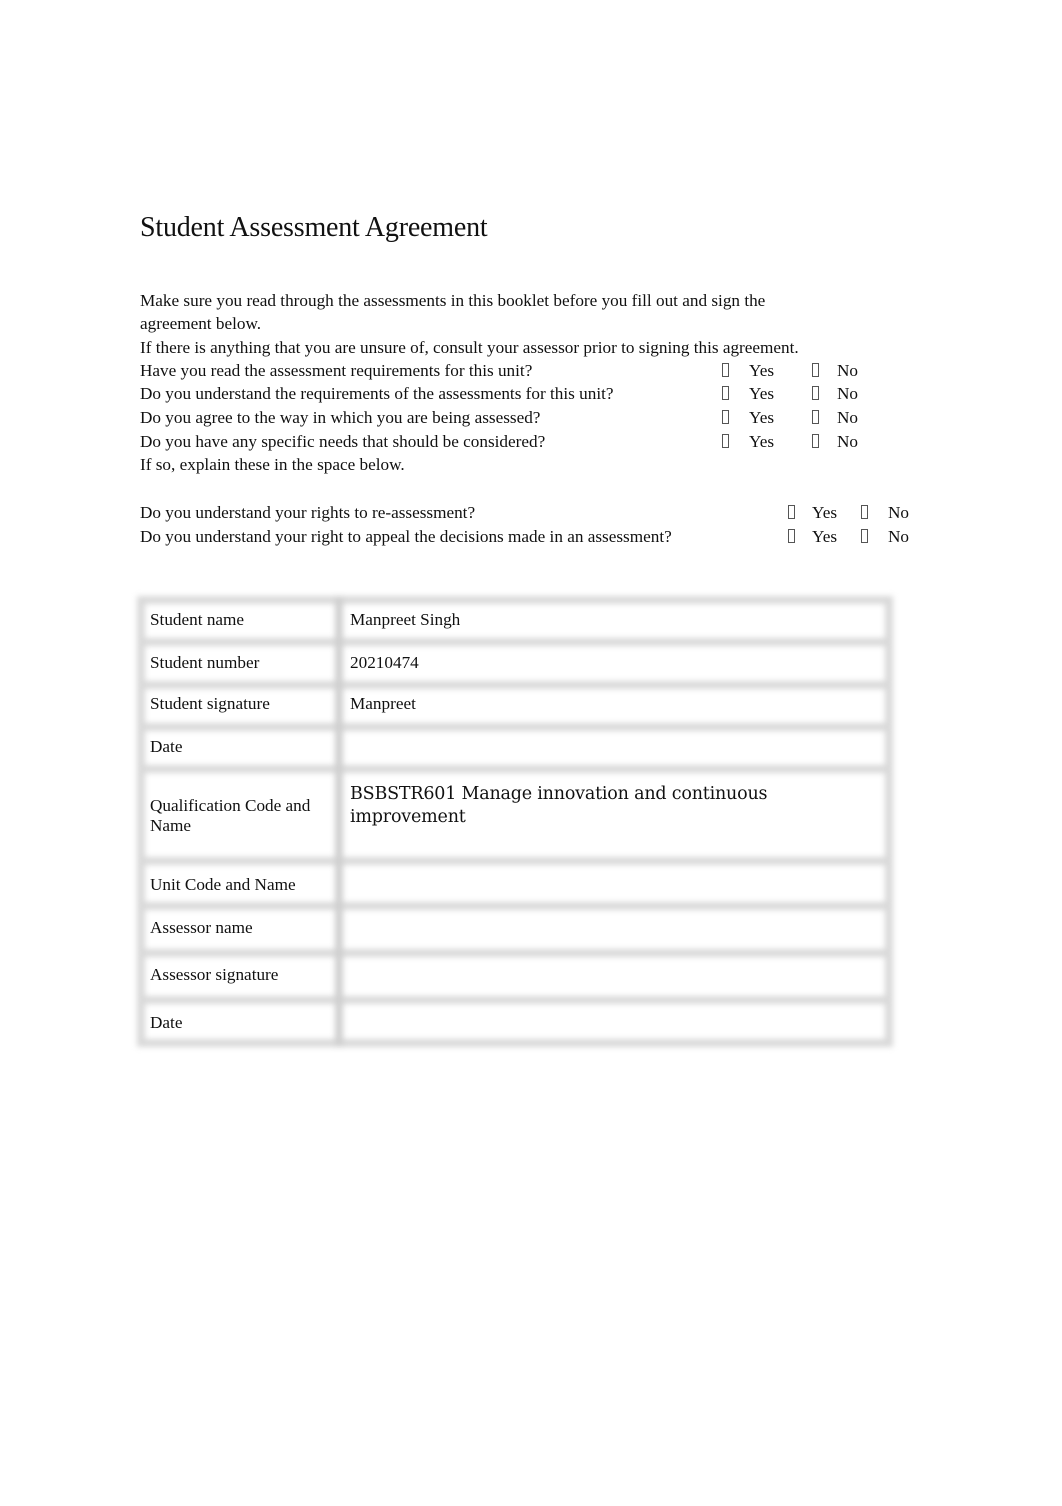 The image size is (1062, 1506). What do you see at coordinates (205, 662) in the screenshot?
I see `row-label: Student number` at bounding box center [205, 662].